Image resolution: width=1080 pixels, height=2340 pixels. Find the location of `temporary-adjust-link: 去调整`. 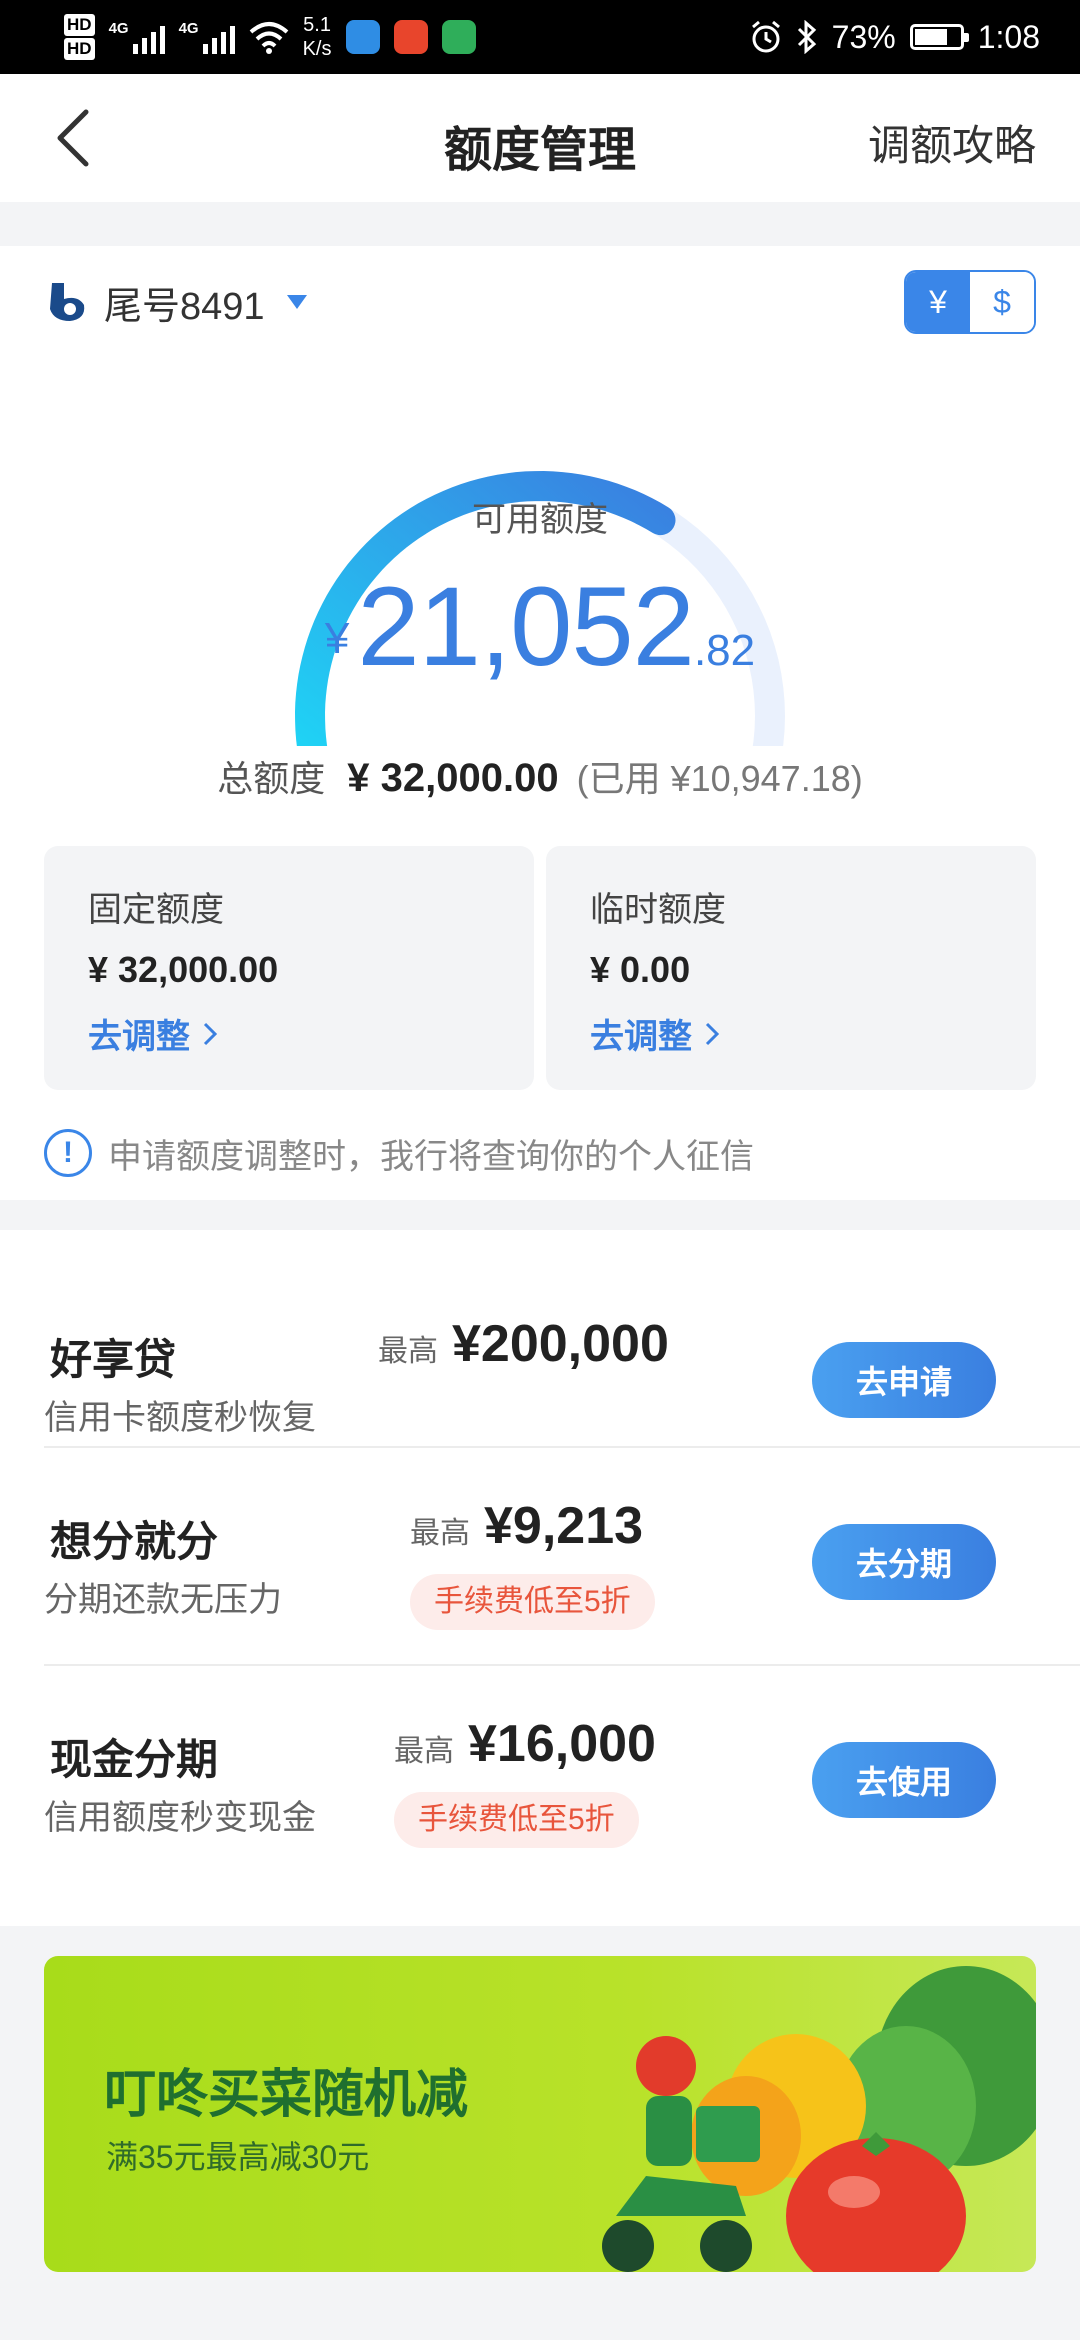

temporary-adjust-link: 去调整 is located at coordinates (791, 1033).